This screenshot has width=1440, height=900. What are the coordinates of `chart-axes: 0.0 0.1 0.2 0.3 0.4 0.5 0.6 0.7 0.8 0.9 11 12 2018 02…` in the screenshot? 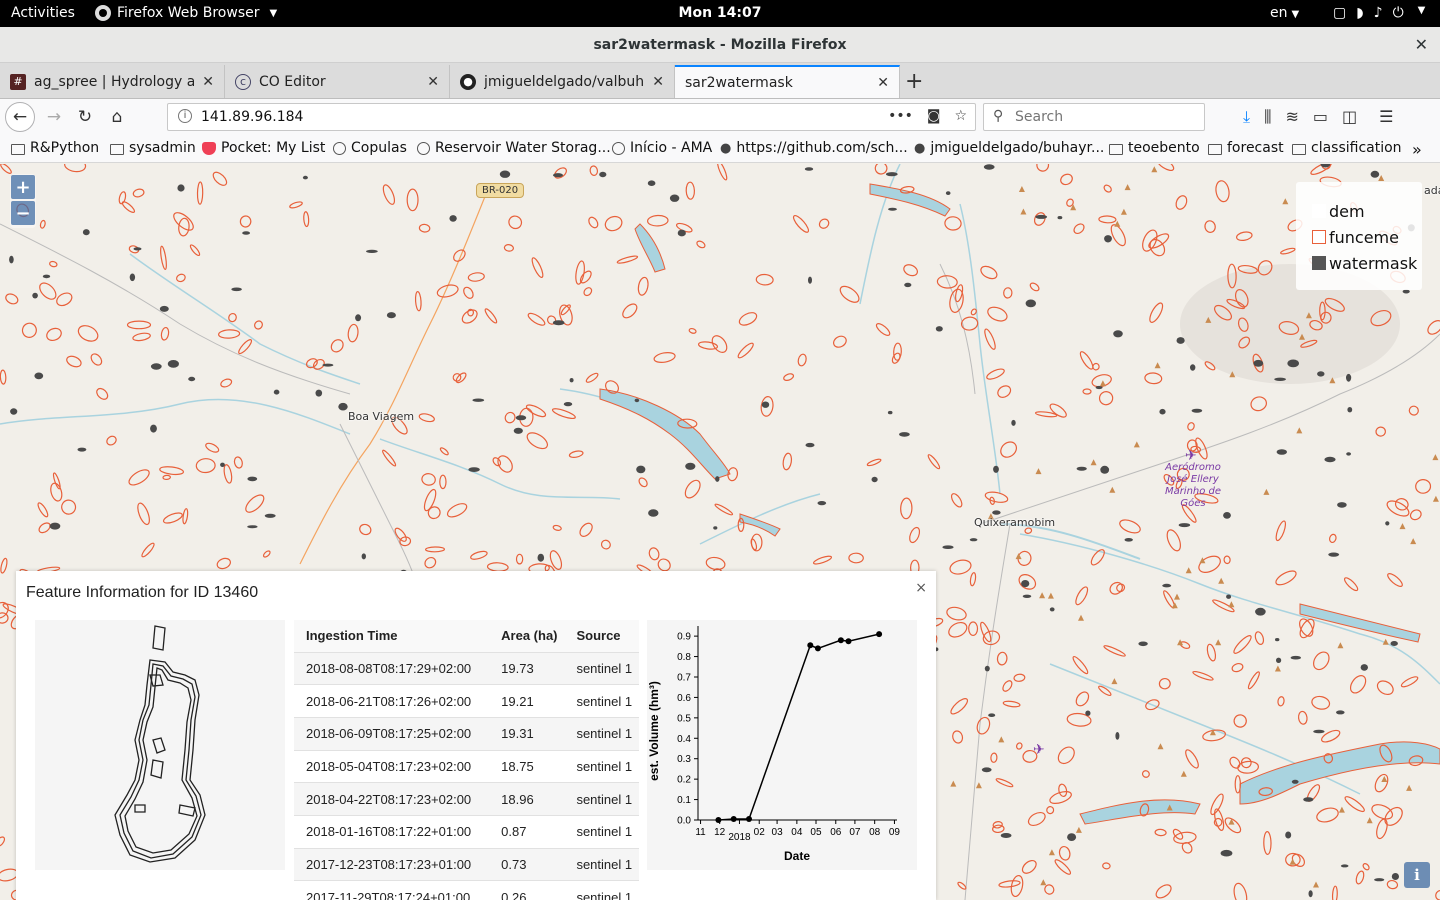 It's located at (788, 734).